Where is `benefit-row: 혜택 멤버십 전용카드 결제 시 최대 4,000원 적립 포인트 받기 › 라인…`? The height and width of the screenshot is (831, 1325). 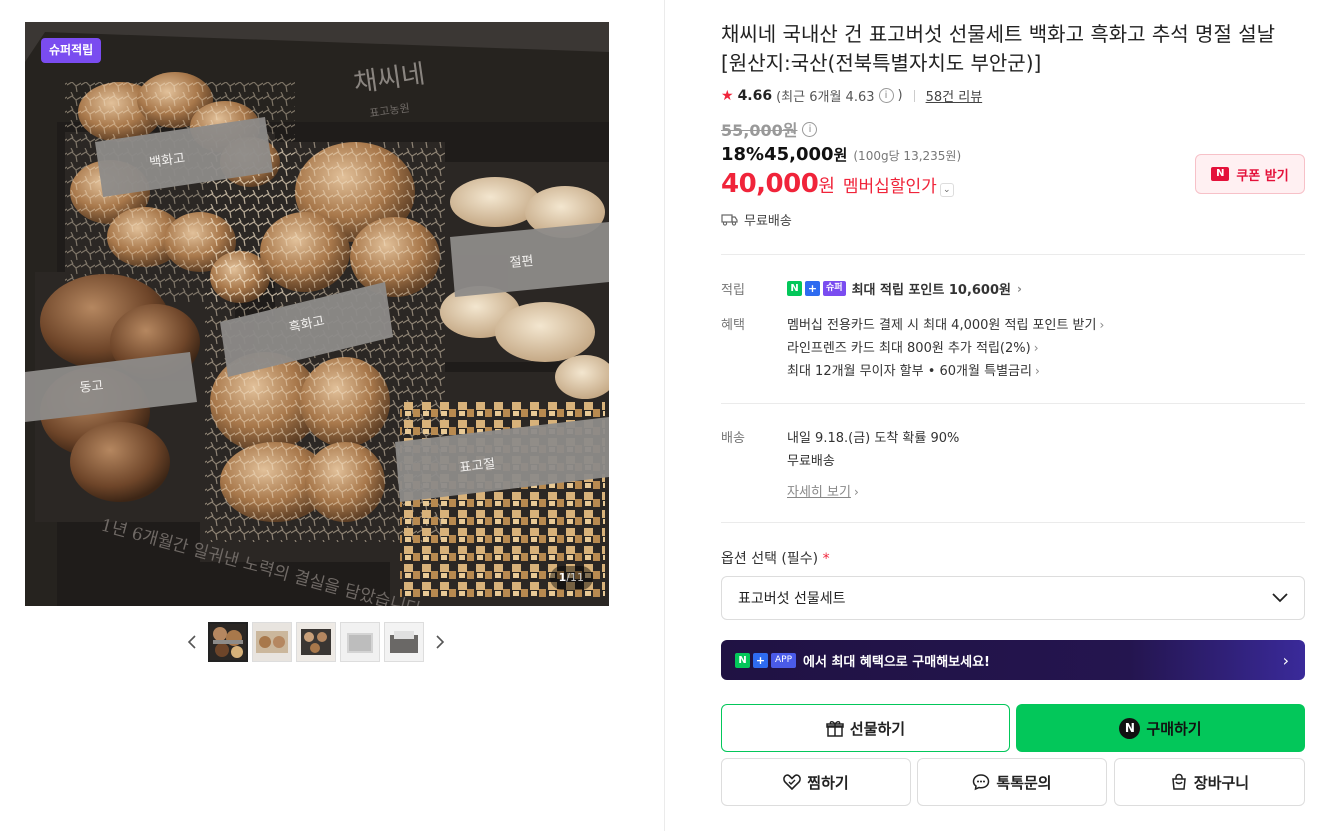 benefit-row: 혜택 멤버십 전용카드 결제 시 최대 4,000원 적립 포인트 받기 › 라인… is located at coordinates (1013, 349).